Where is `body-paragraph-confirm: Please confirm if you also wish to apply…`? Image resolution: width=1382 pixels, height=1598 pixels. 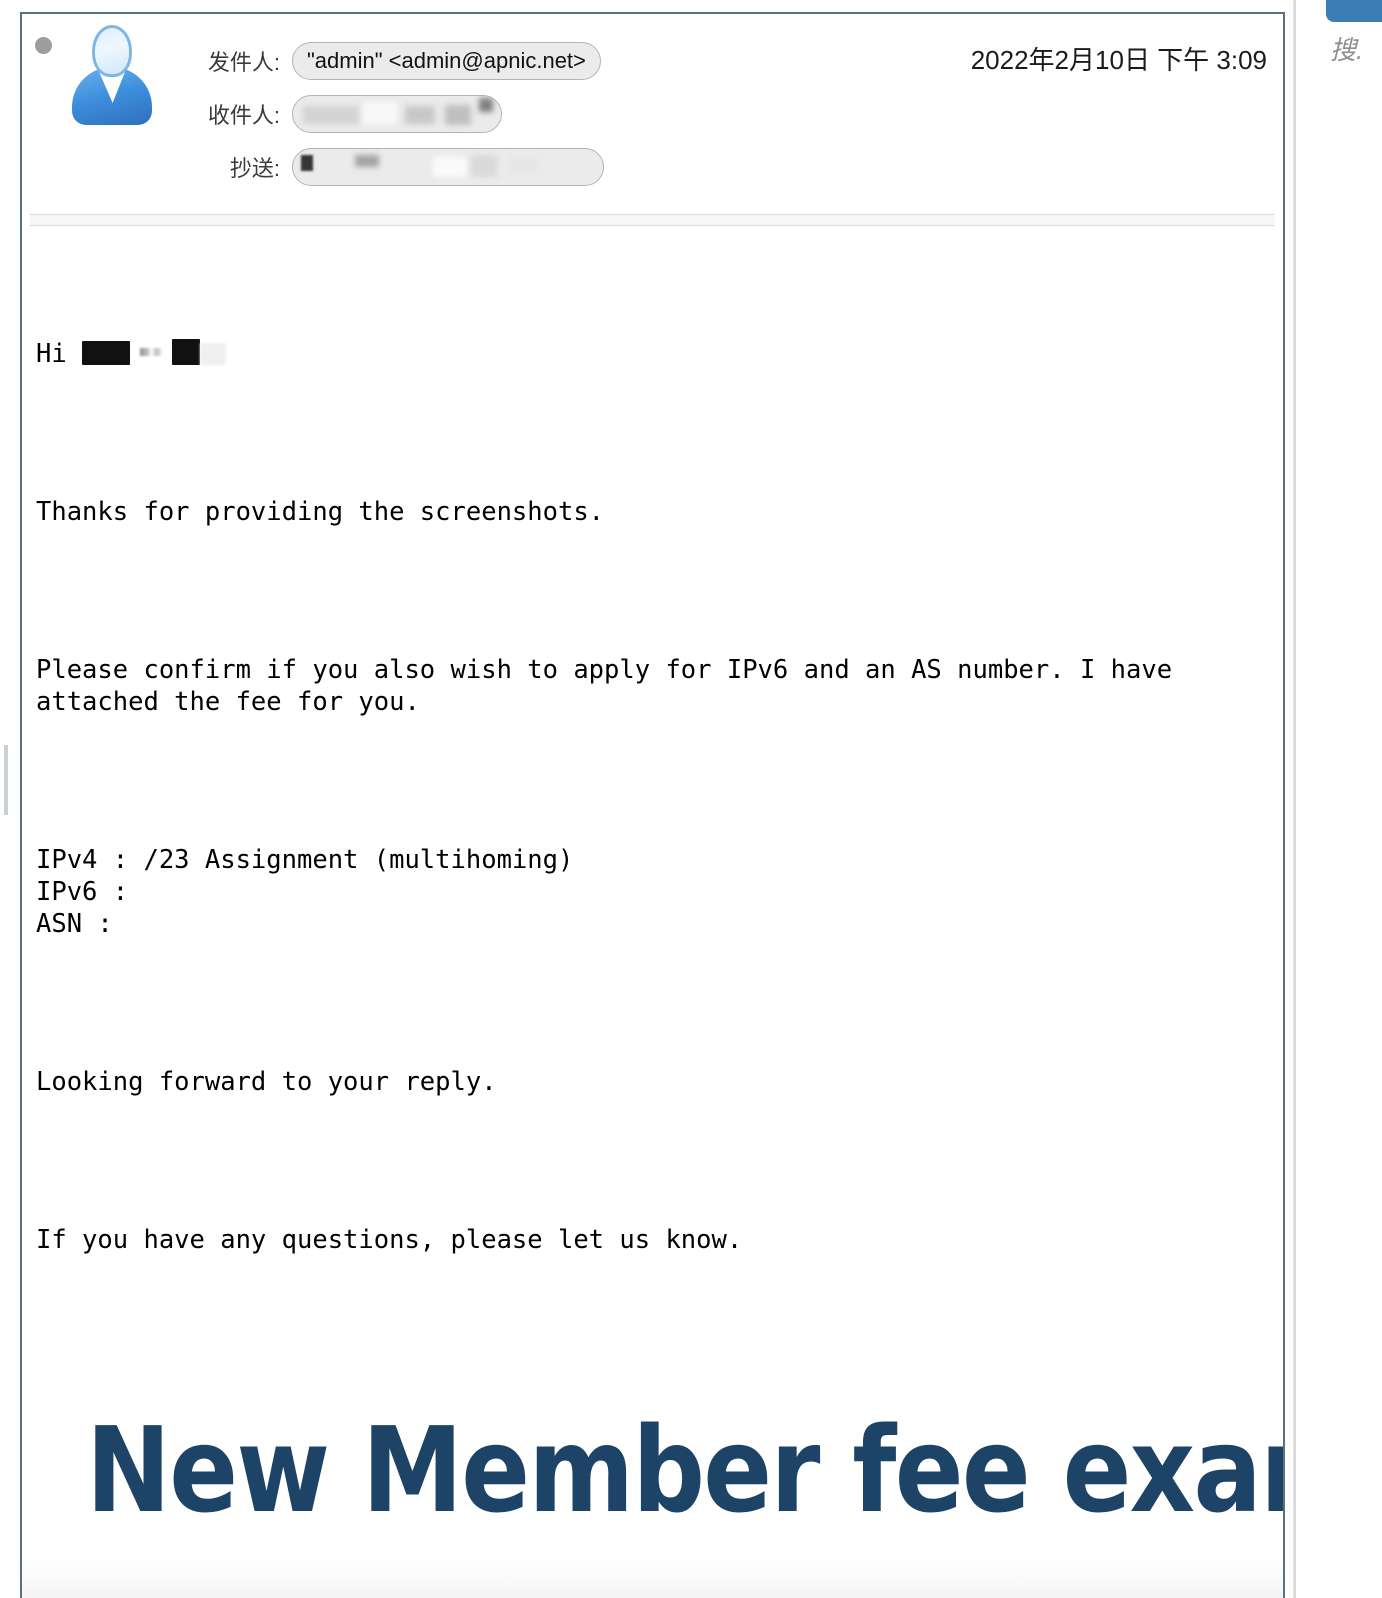
body-paragraph-confirm: Please confirm if you also wish to apply… is located at coordinates (612, 686).